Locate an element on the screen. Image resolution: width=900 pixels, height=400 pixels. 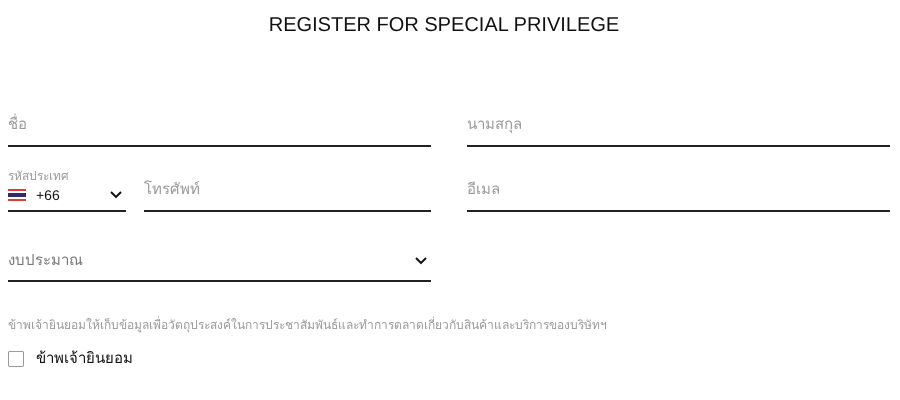
page-title: REGISTER FOR SPECIAL PRIVILEGE is located at coordinates (444, 25).